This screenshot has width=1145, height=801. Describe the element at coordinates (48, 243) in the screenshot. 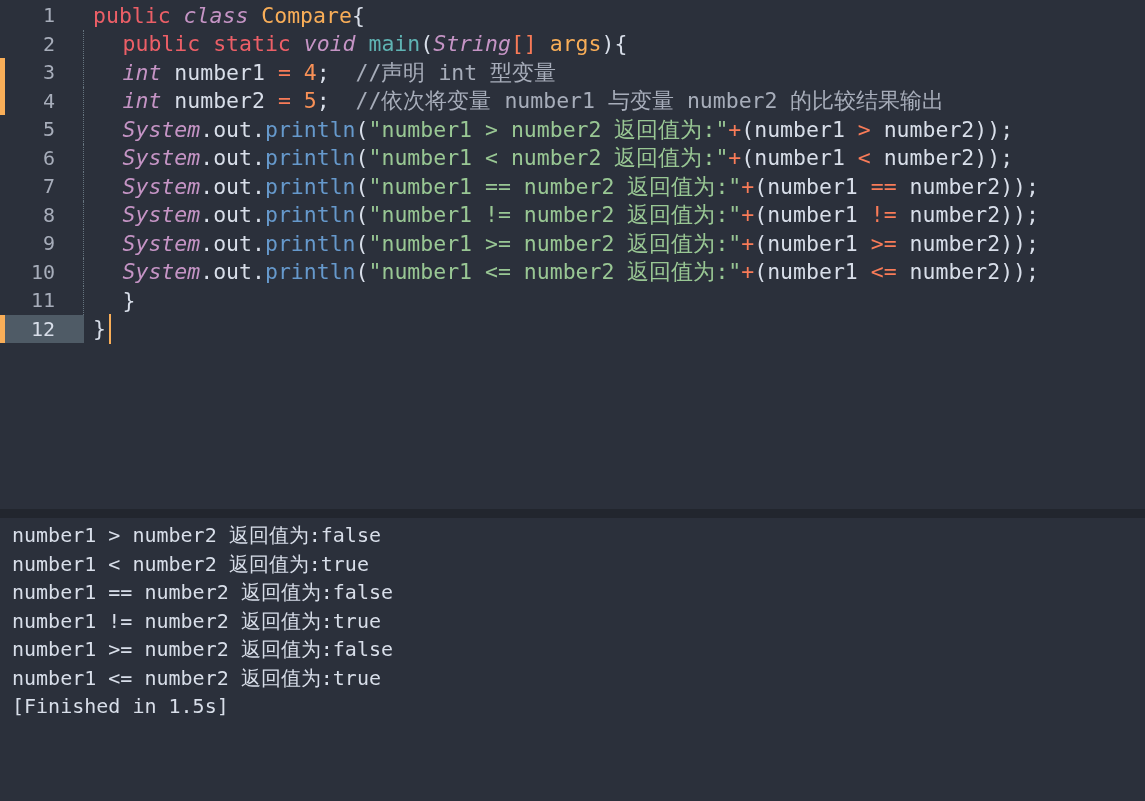

I see `line-number: 9` at that location.